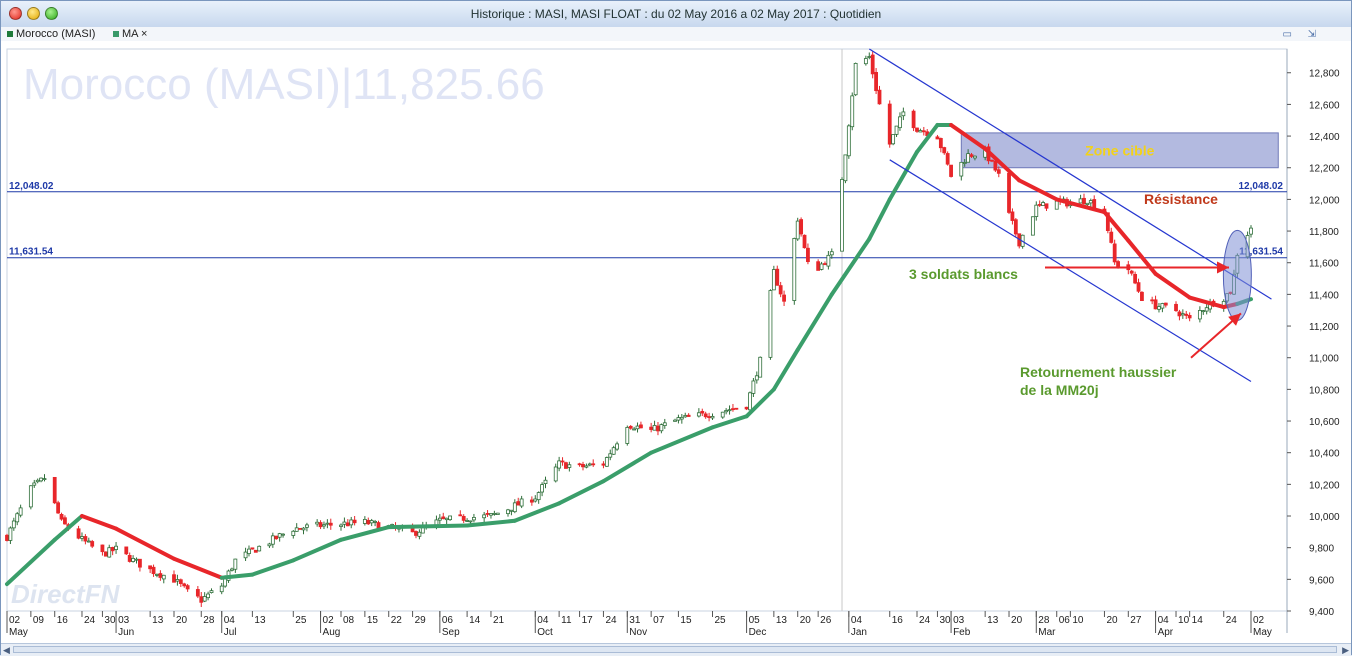  I want to click on scroll-right-icon: ▶, so click(1345, 650).